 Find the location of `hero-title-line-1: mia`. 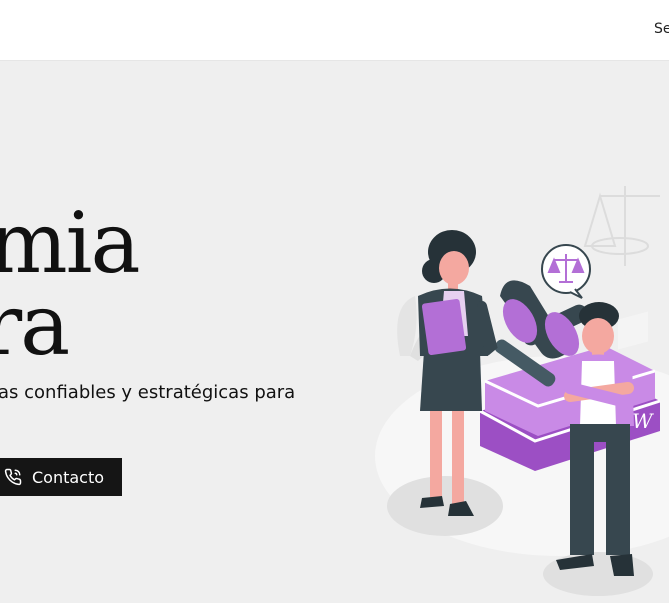

hero-title-line-1: mia is located at coordinates (70, 243).